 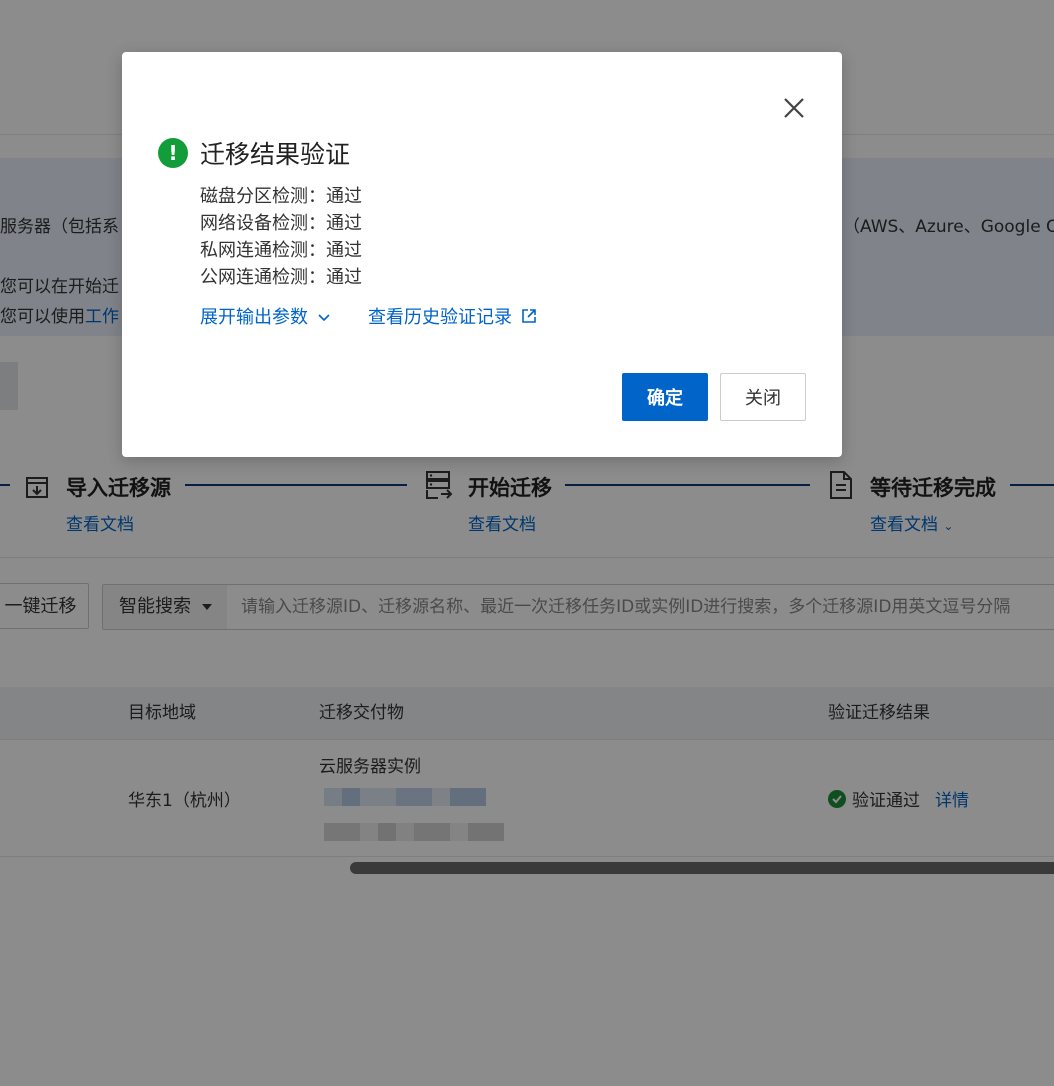 What do you see at coordinates (665, 397) in the screenshot?
I see `confirm-button: 确定` at bounding box center [665, 397].